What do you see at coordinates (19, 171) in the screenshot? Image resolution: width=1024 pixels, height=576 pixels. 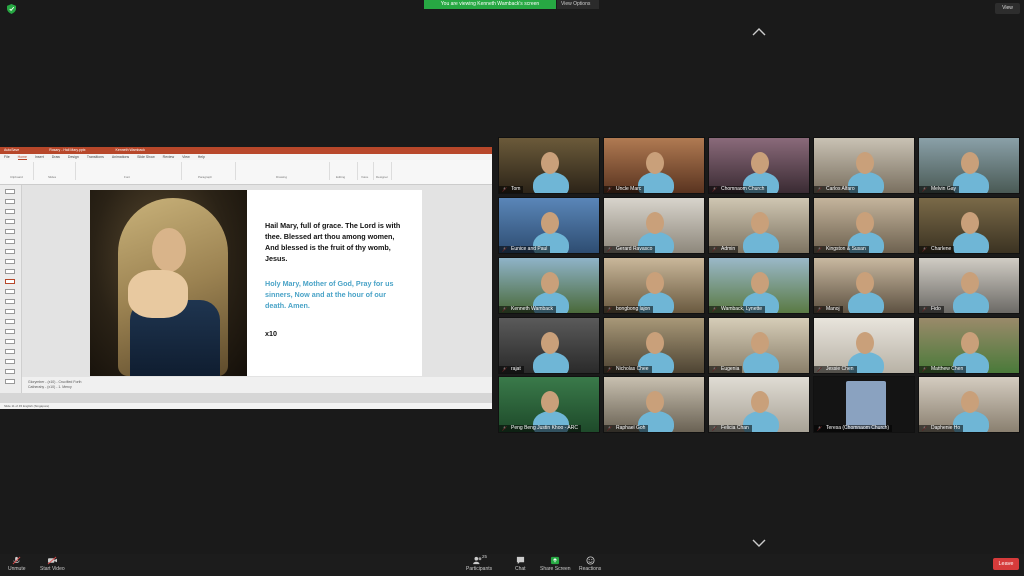 I see `ribbon-group-clipboard: Clipboard` at bounding box center [19, 171].